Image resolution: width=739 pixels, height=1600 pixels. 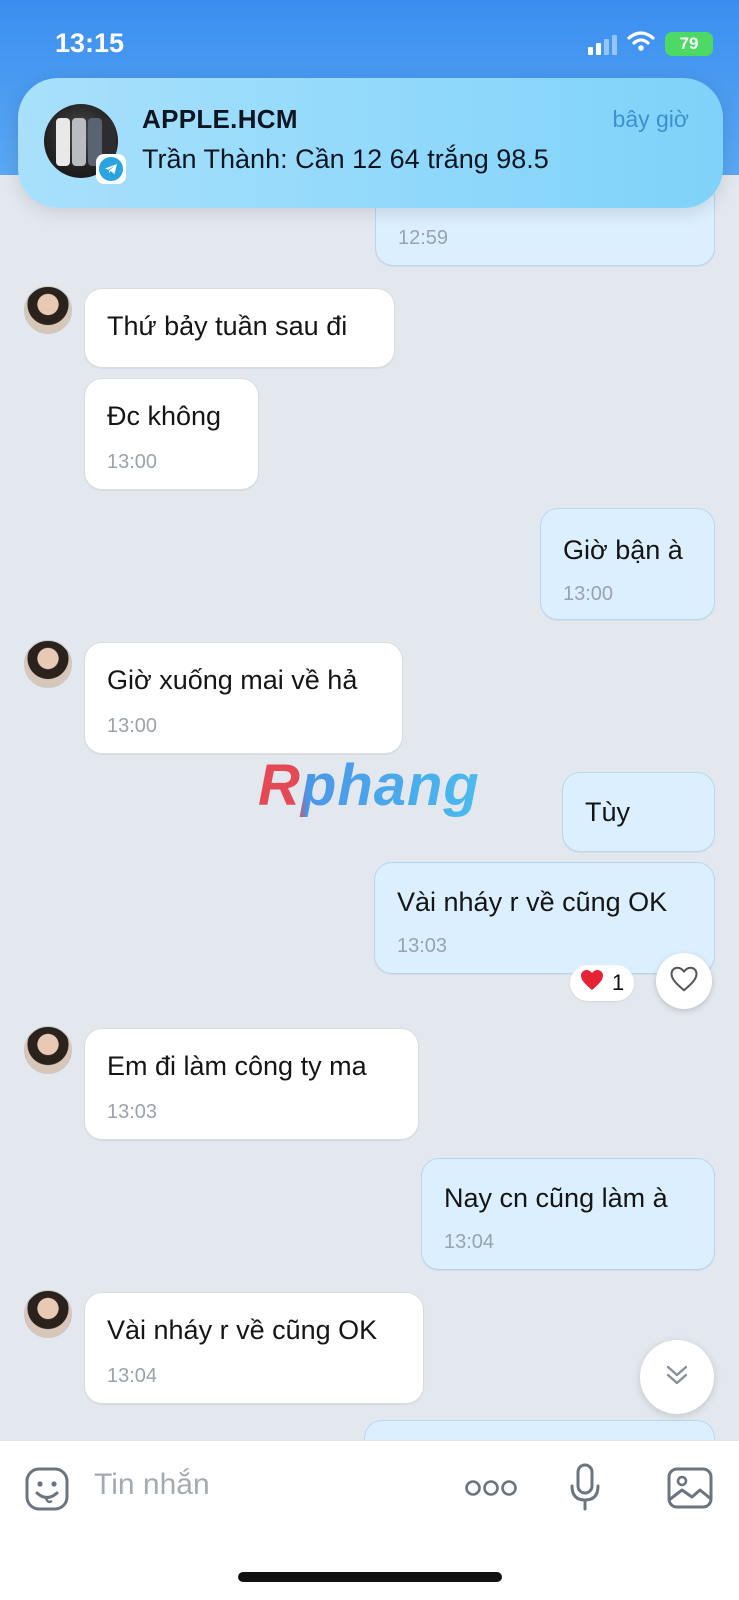 What do you see at coordinates (164, 416) in the screenshot?
I see `message-text: Đc không` at bounding box center [164, 416].